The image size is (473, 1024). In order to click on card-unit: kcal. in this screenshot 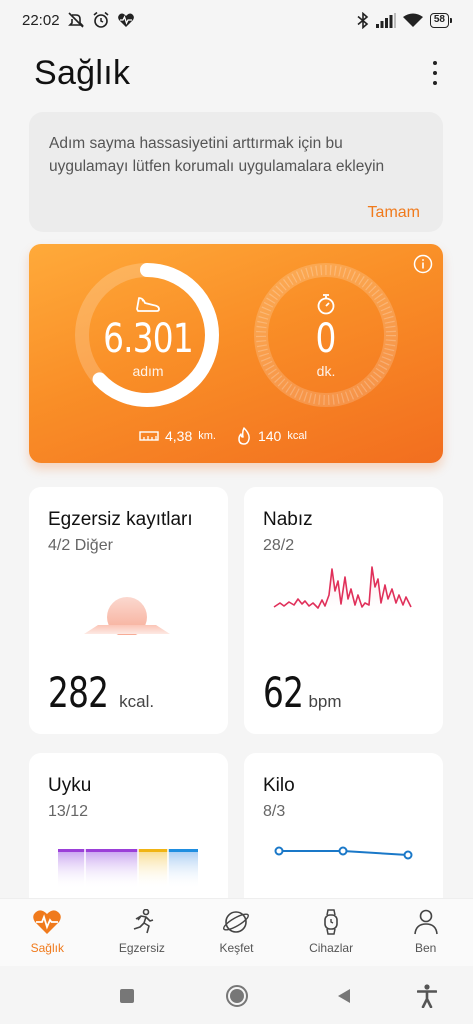, I will do `click(137, 701)`.